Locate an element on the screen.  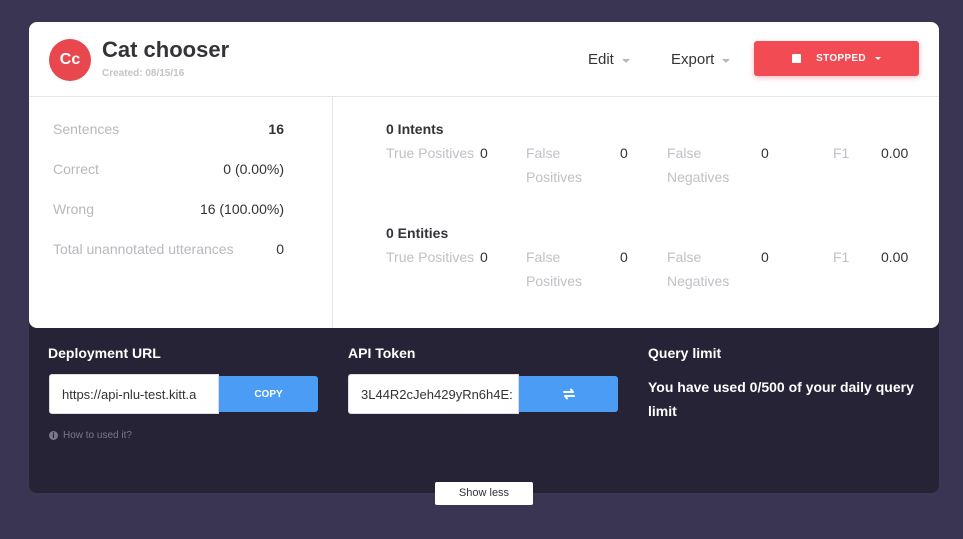
entities-fp-value: 0 is located at coordinates (624, 257).